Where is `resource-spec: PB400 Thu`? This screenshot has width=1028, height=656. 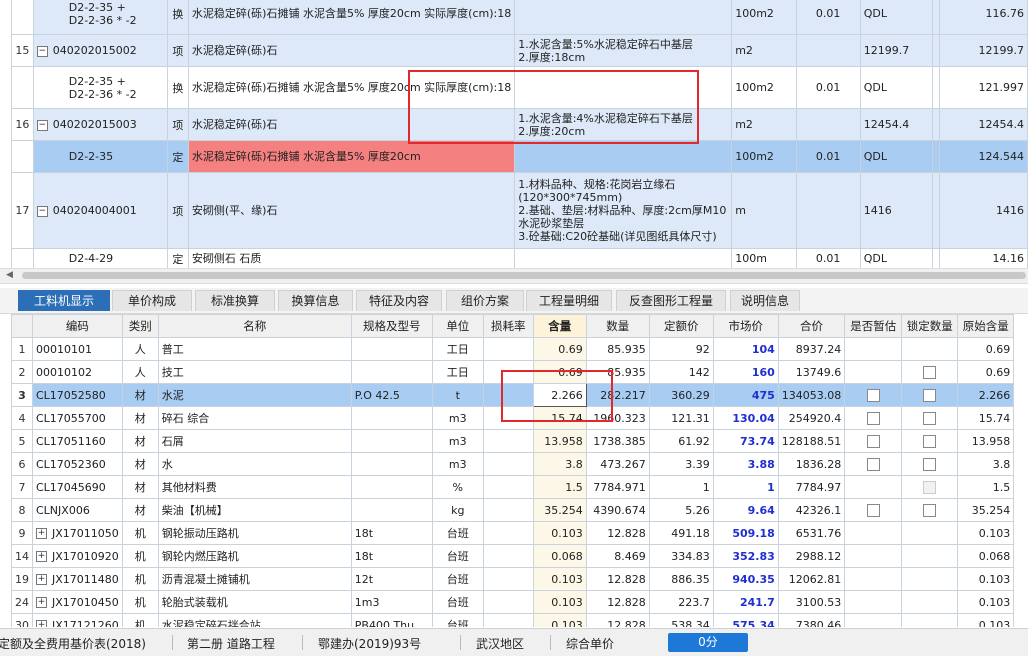 resource-spec: PB400 Thu is located at coordinates (391, 620).